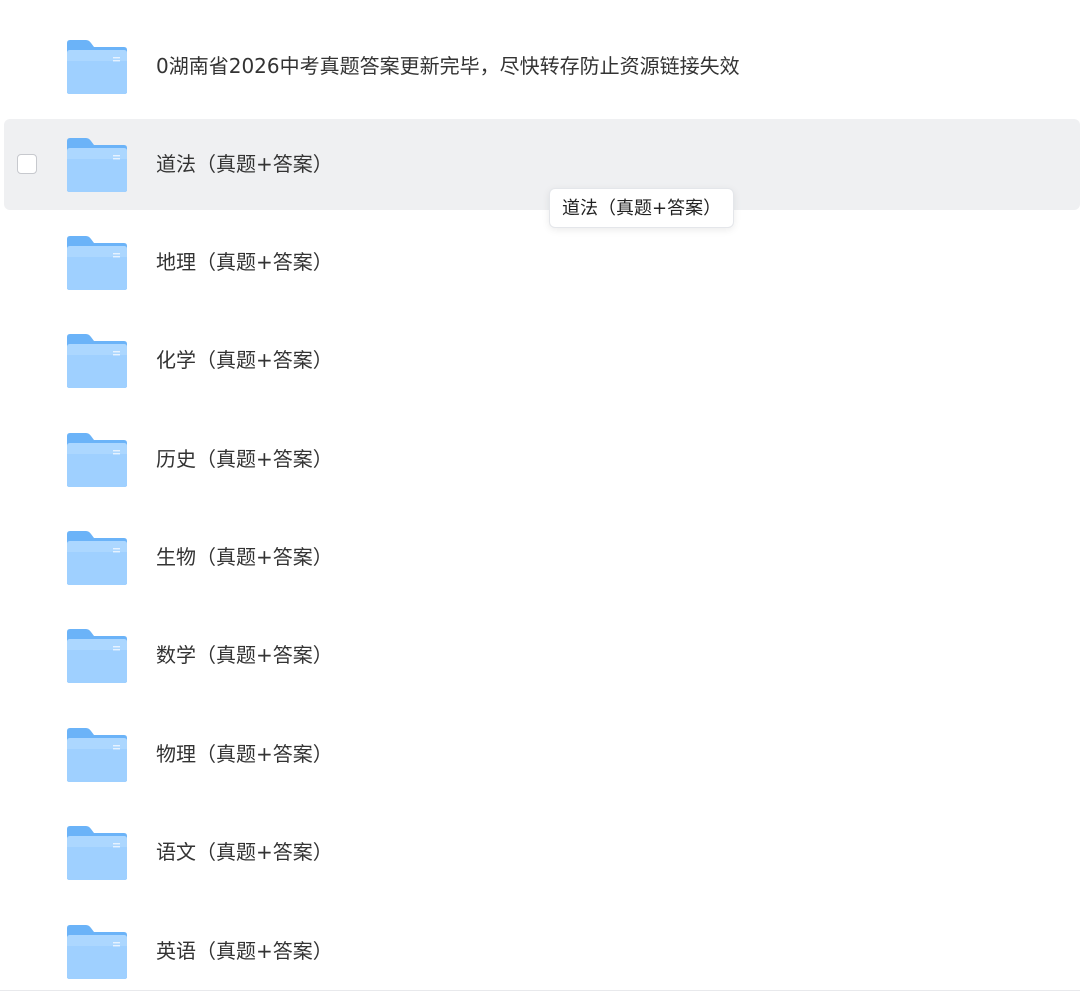  I want to click on file-row: 语文（真题+答案）, so click(542, 852).